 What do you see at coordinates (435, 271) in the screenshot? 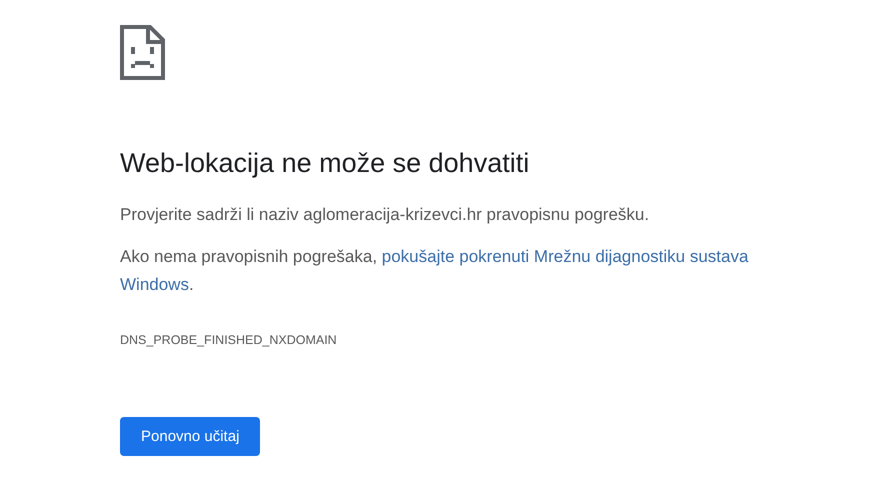
I see `diagnostics-text: Ako nema pravopisnih pogrešaka, pokušajte pokrenuti Mrežnu dijagnostiku sustava Windows.` at bounding box center [435, 271].